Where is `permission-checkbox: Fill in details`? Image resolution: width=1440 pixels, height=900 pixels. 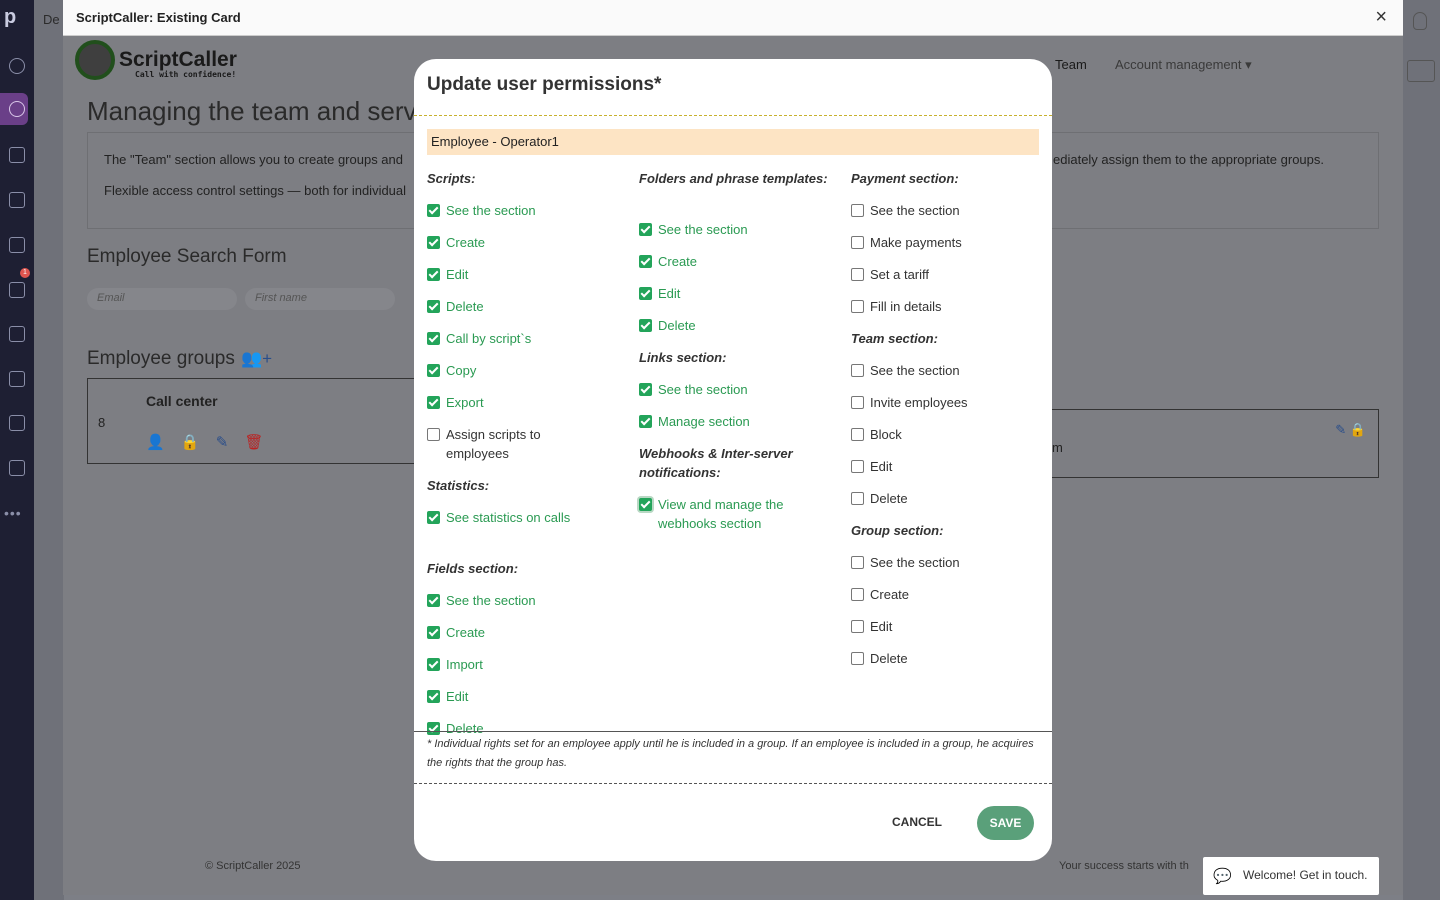 permission-checkbox: Fill in details is located at coordinates (896, 306).